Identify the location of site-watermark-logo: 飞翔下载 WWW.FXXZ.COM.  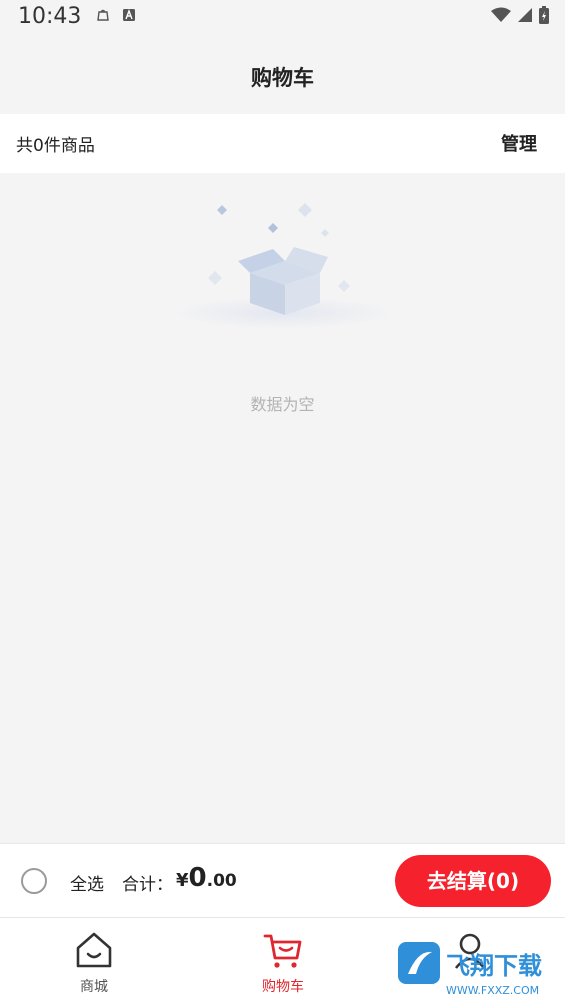
(470, 969).